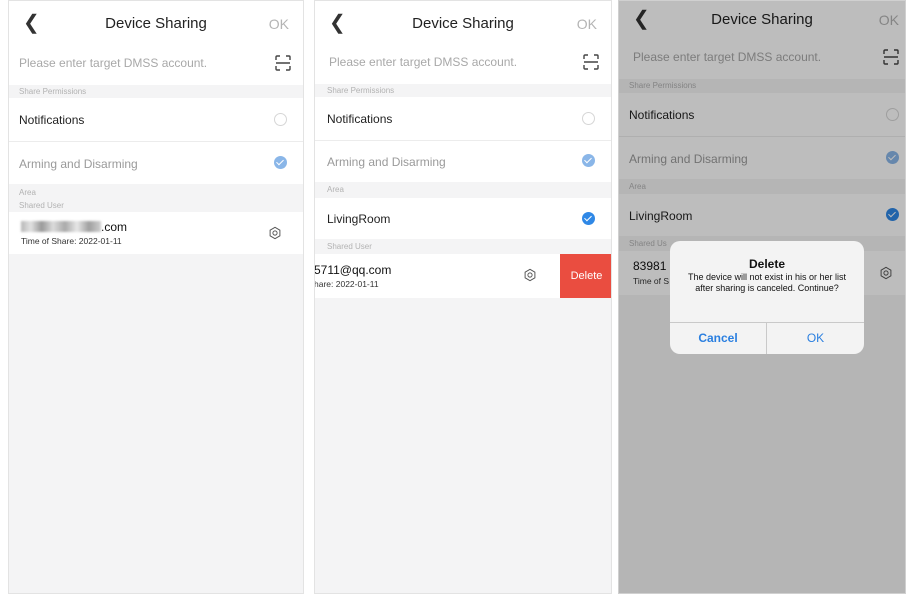  I want to click on section-headers-area-shared-user: Area Shared User, so click(156, 198).